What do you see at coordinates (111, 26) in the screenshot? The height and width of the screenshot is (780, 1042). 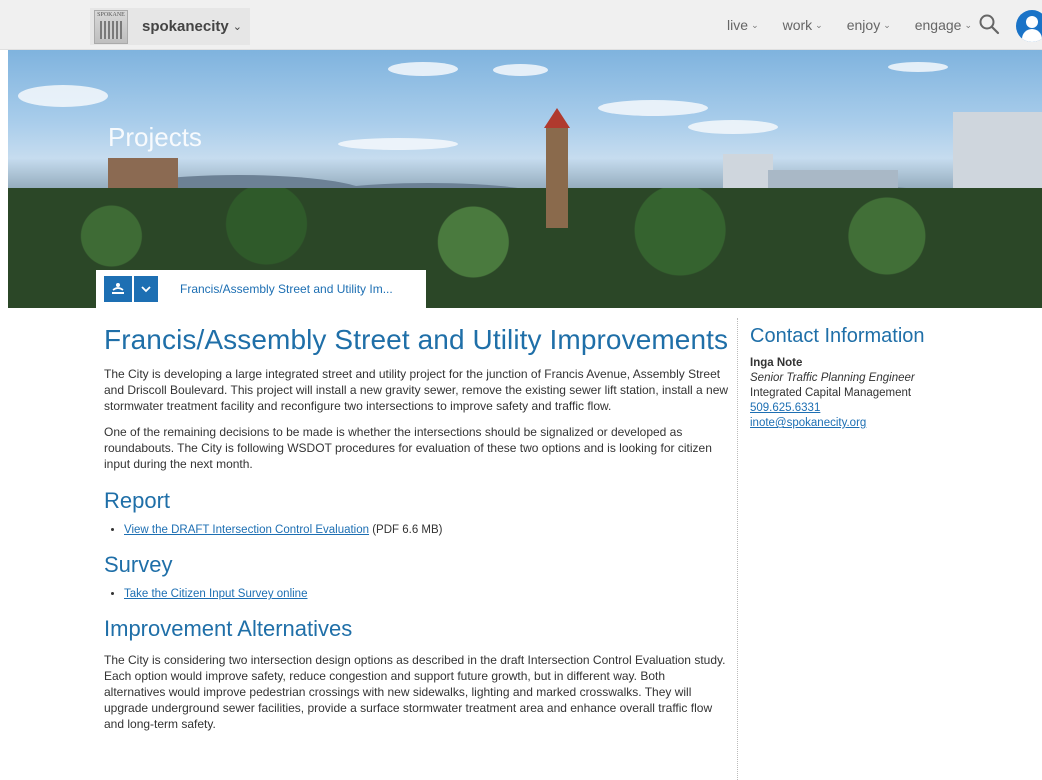 I see `city-seal-logo: SPOKANE` at bounding box center [111, 26].